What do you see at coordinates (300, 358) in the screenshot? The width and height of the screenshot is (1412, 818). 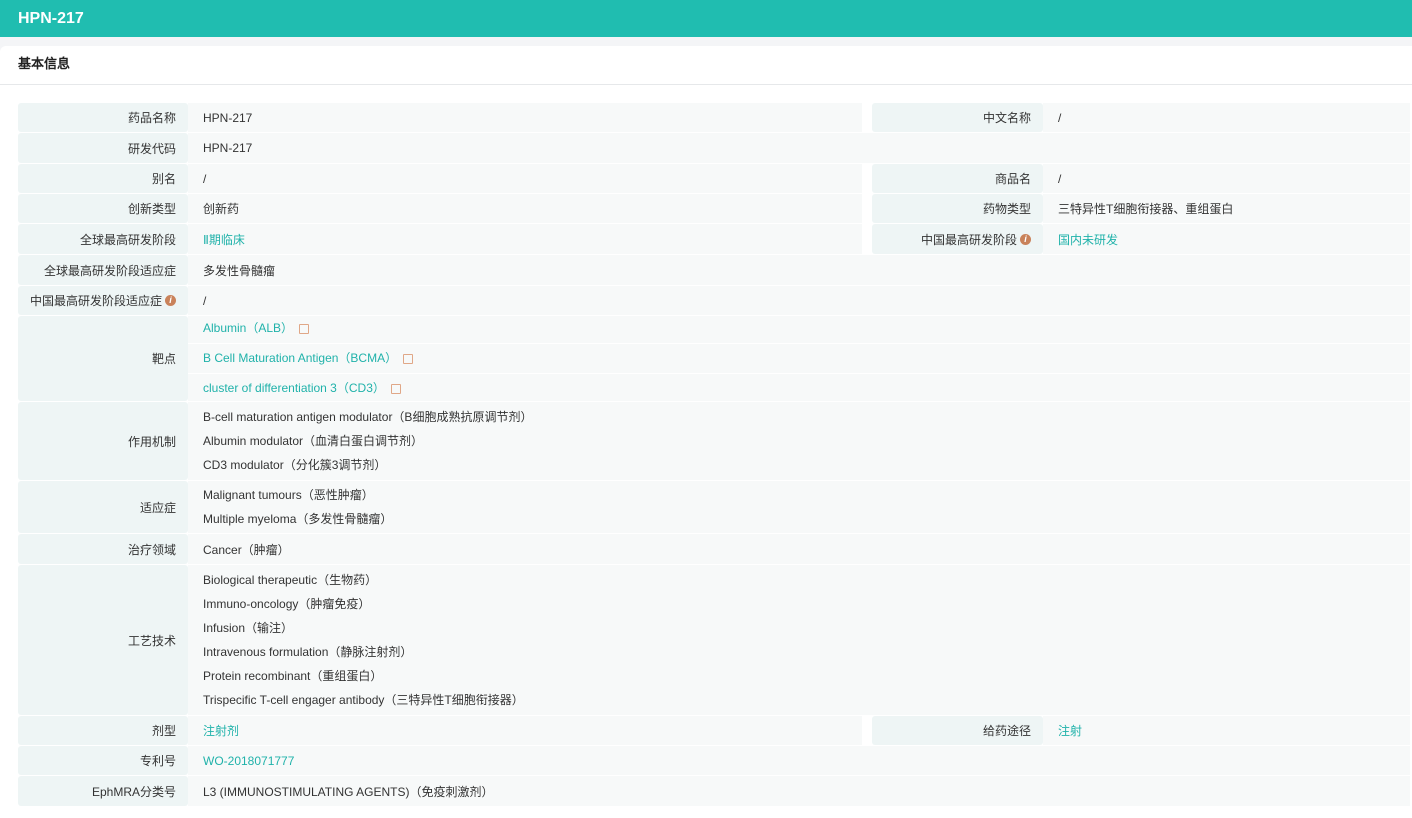 I see `target-link: B Cell Maturation Antigen（BCMA）` at bounding box center [300, 358].